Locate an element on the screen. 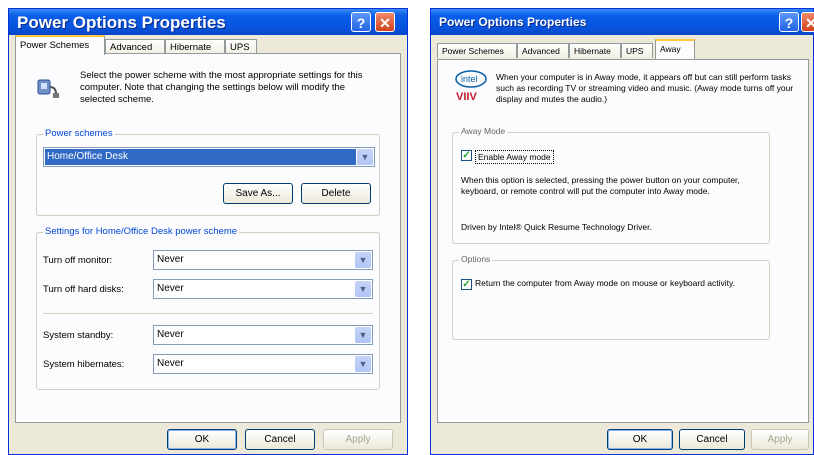 The height and width of the screenshot is (455, 814). system-hibernates-value: Never is located at coordinates (170, 363).